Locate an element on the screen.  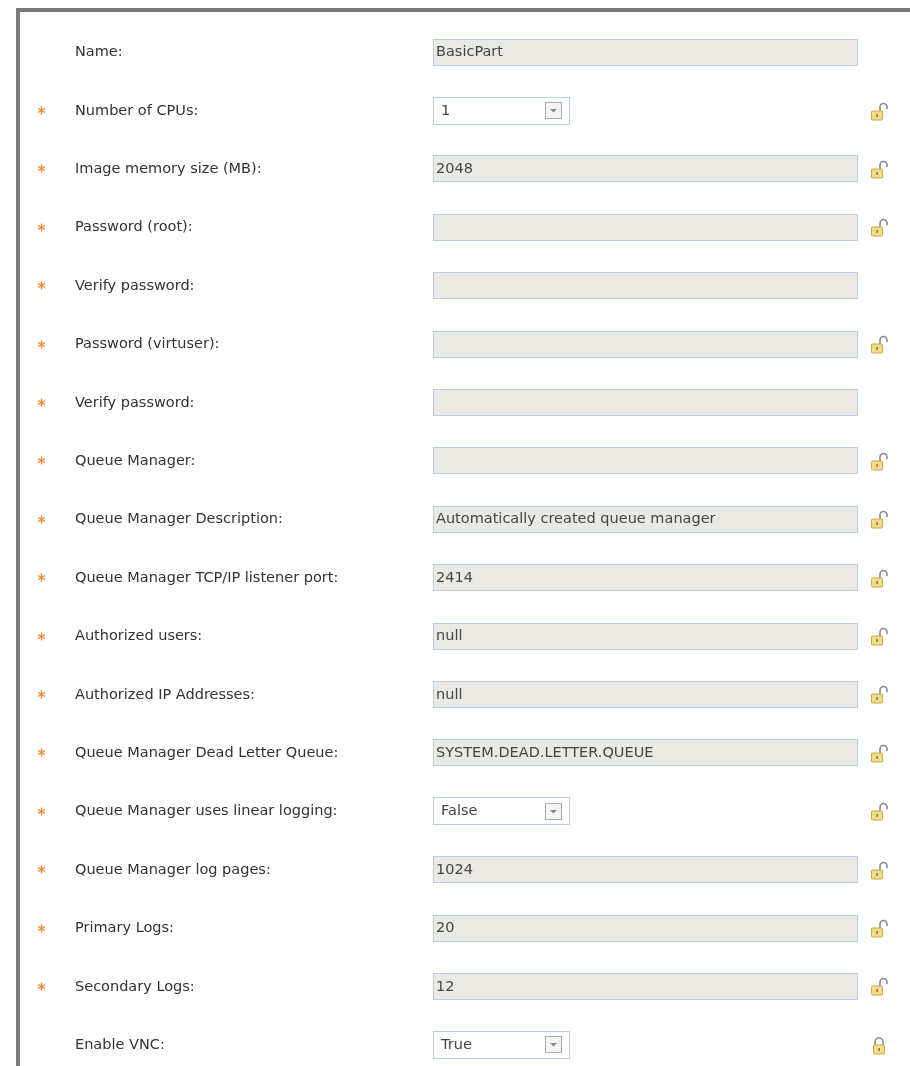
input-field: BasicPart is located at coordinates (645, 52).